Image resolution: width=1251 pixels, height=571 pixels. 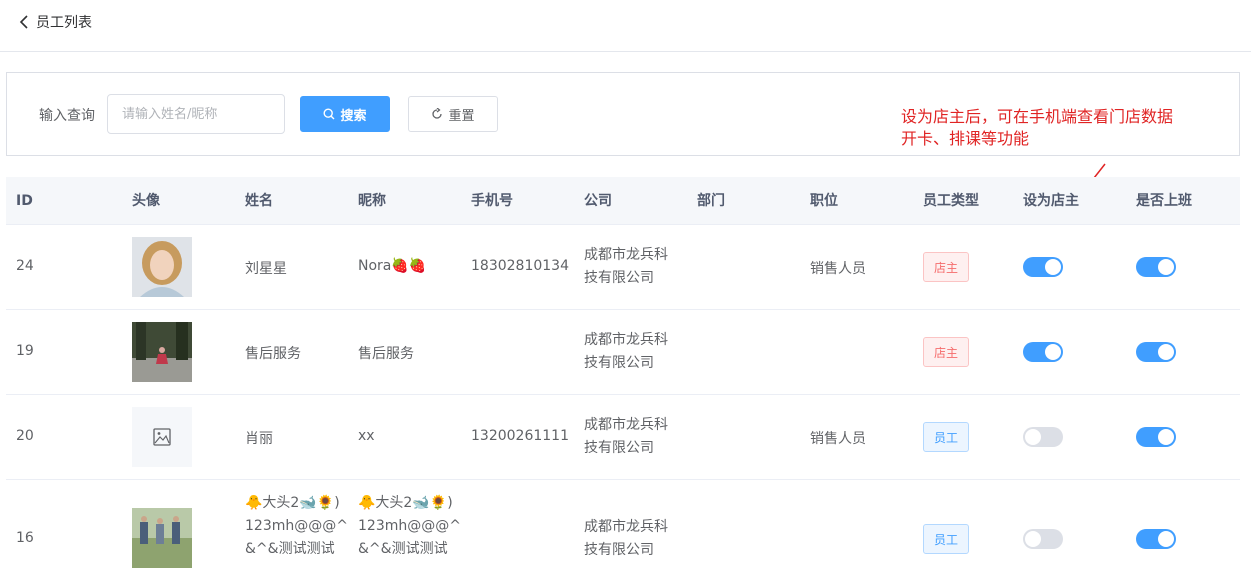 I want to click on cell-id: 16, so click(x=25, y=538).